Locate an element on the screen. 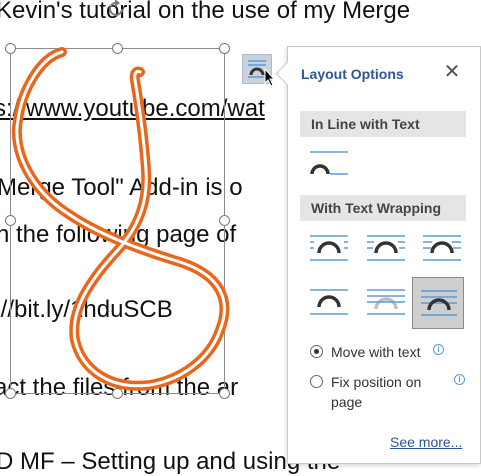  wrap-behind-text-icon is located at coordinates (386, 302).